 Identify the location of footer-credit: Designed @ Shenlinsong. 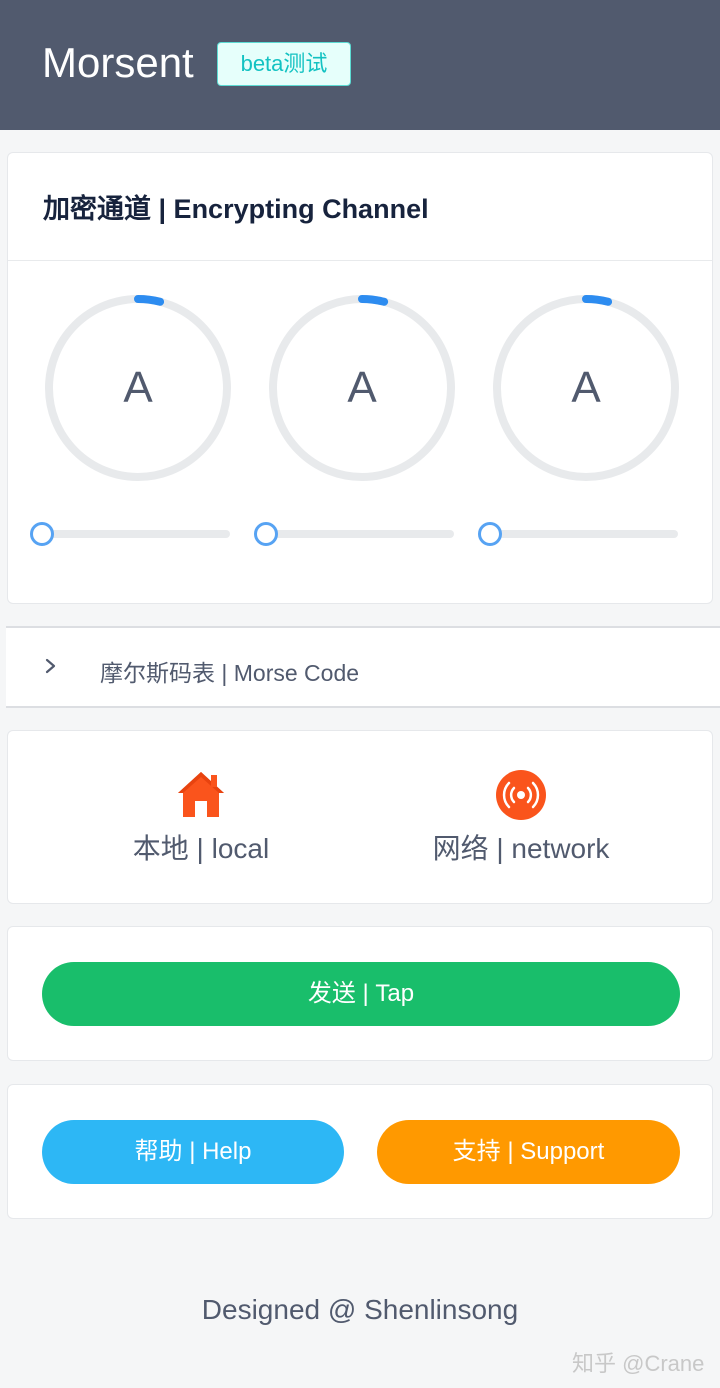
(360, 1309).